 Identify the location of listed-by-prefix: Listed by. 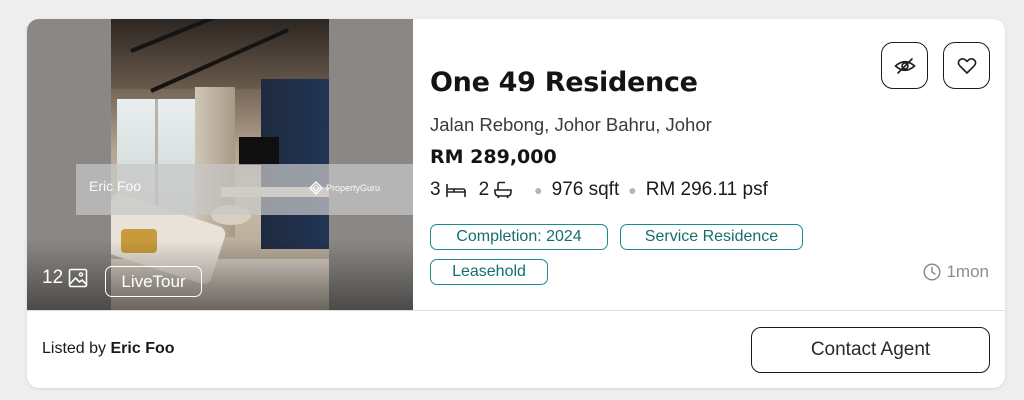
(74, 348).